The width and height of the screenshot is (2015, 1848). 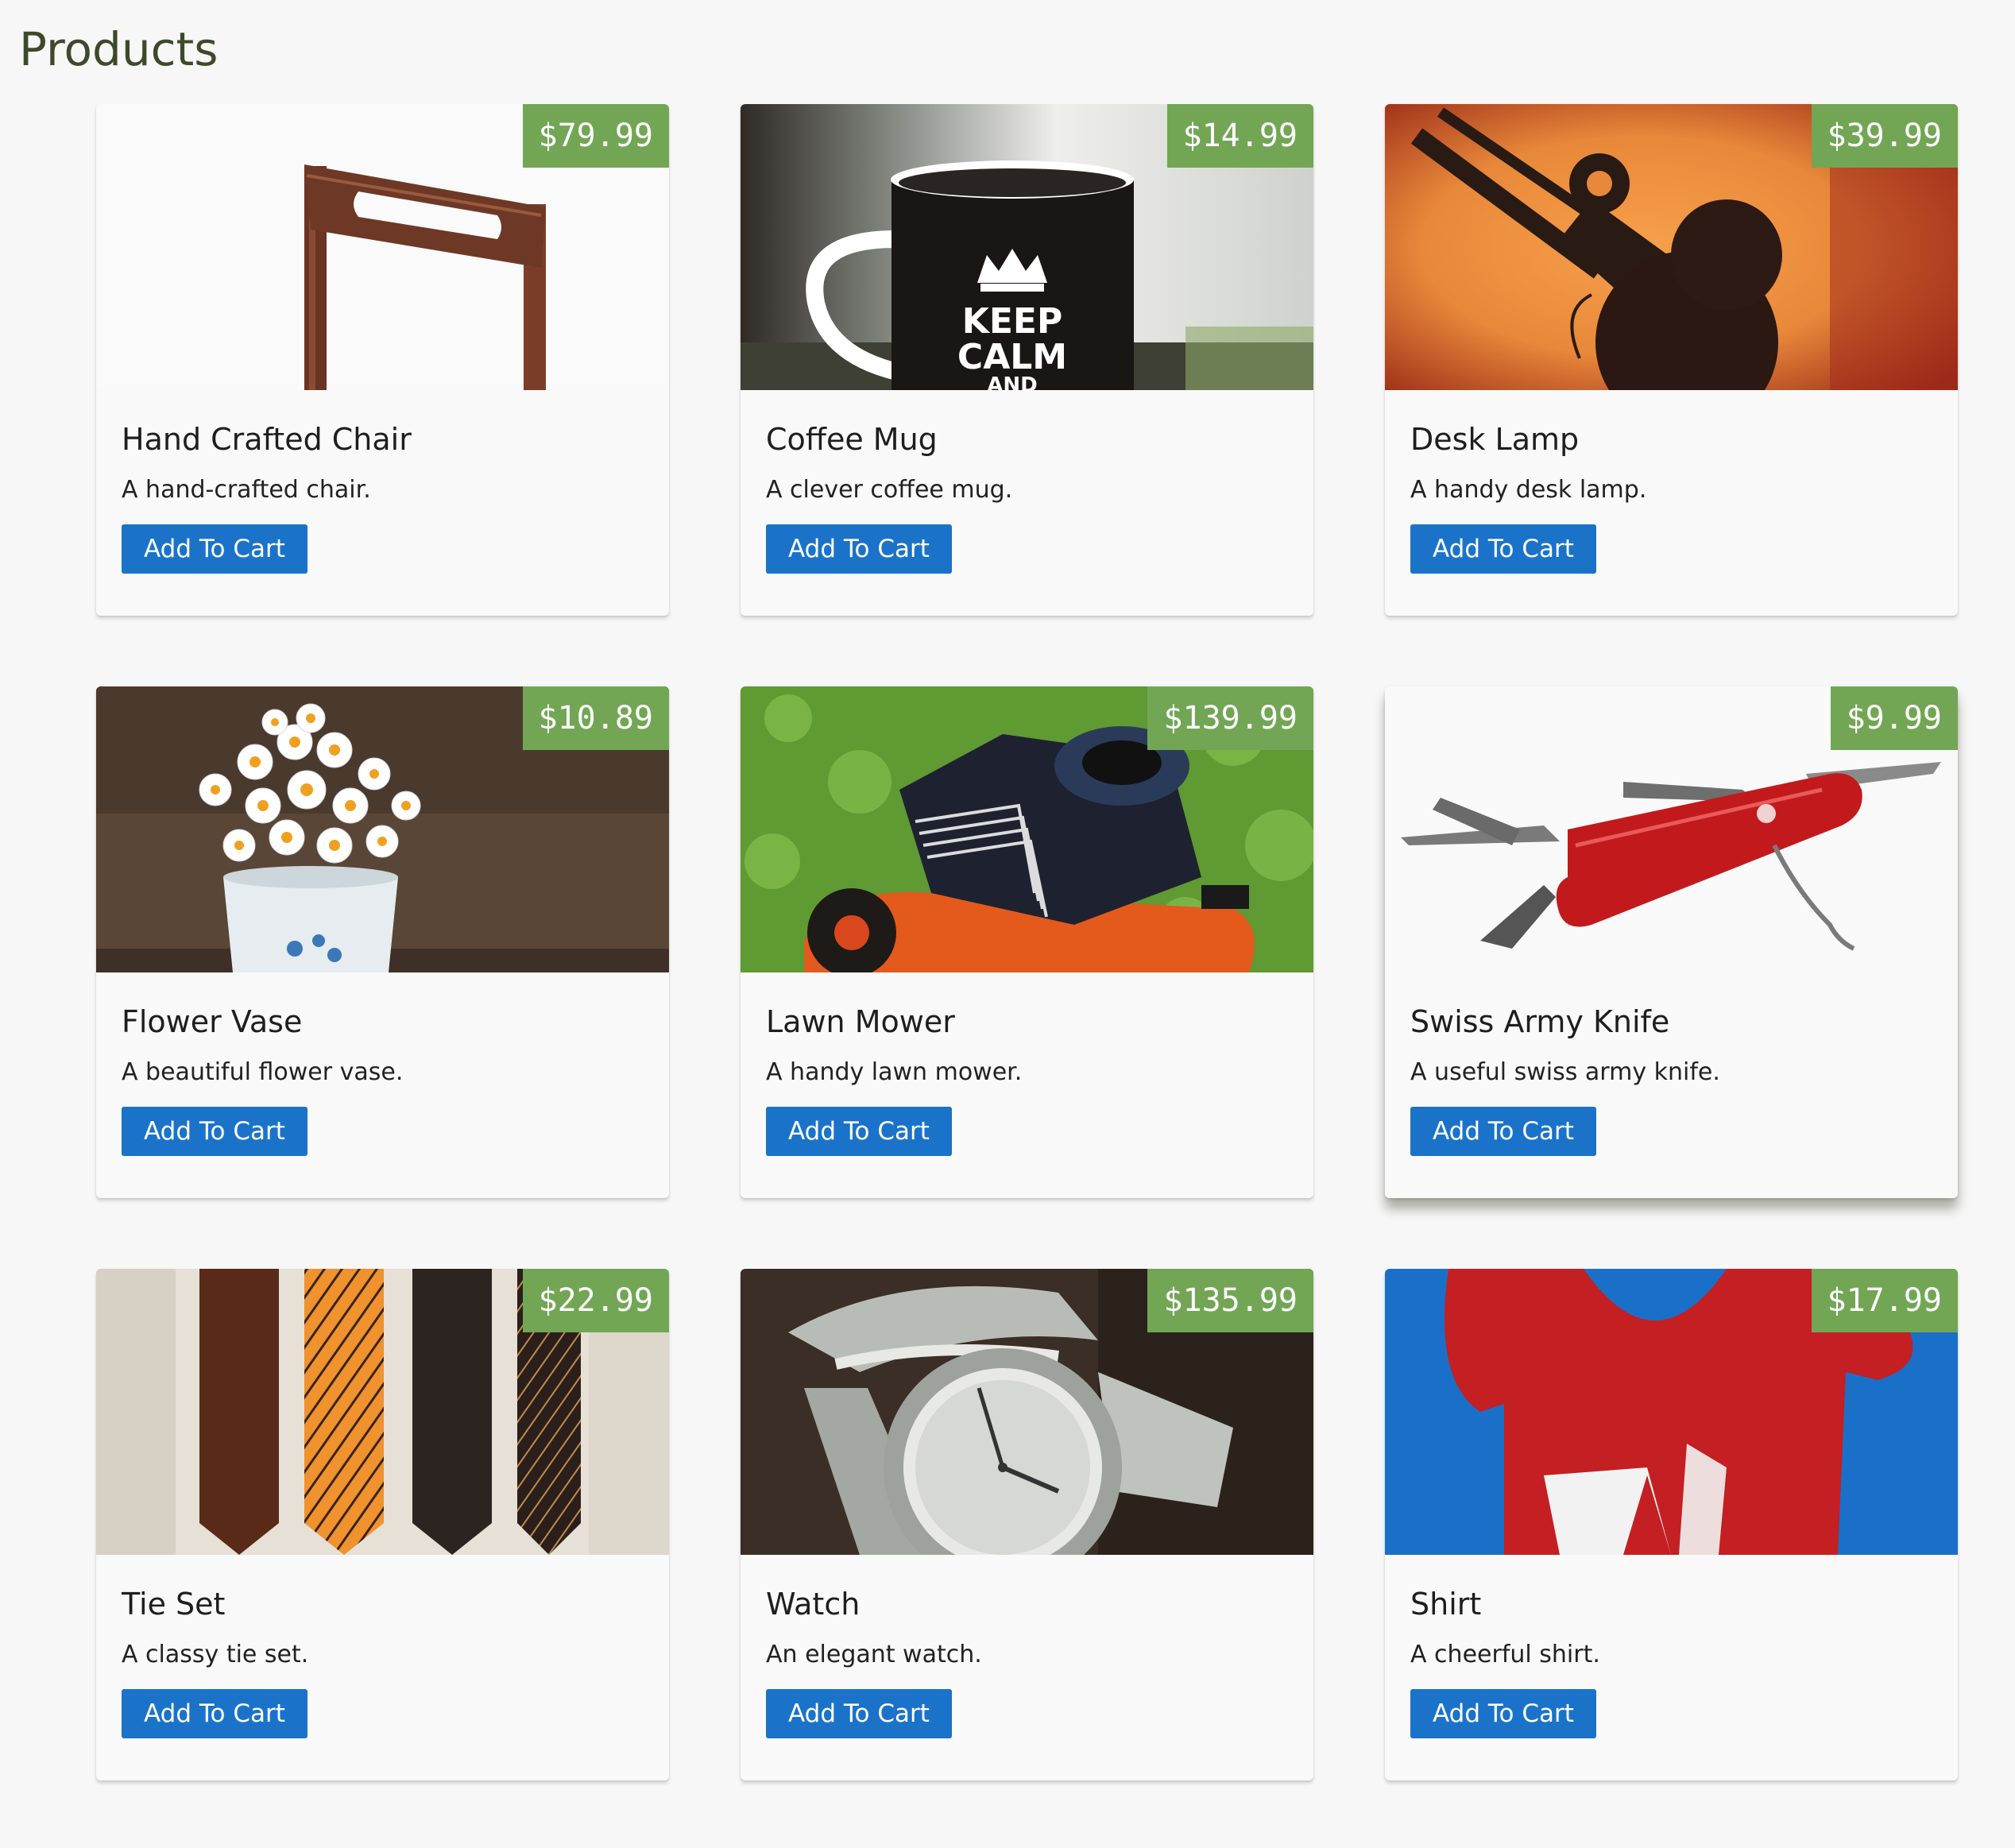 I want to click on product-description: An elegant watch., so click(x=874, y=1654).